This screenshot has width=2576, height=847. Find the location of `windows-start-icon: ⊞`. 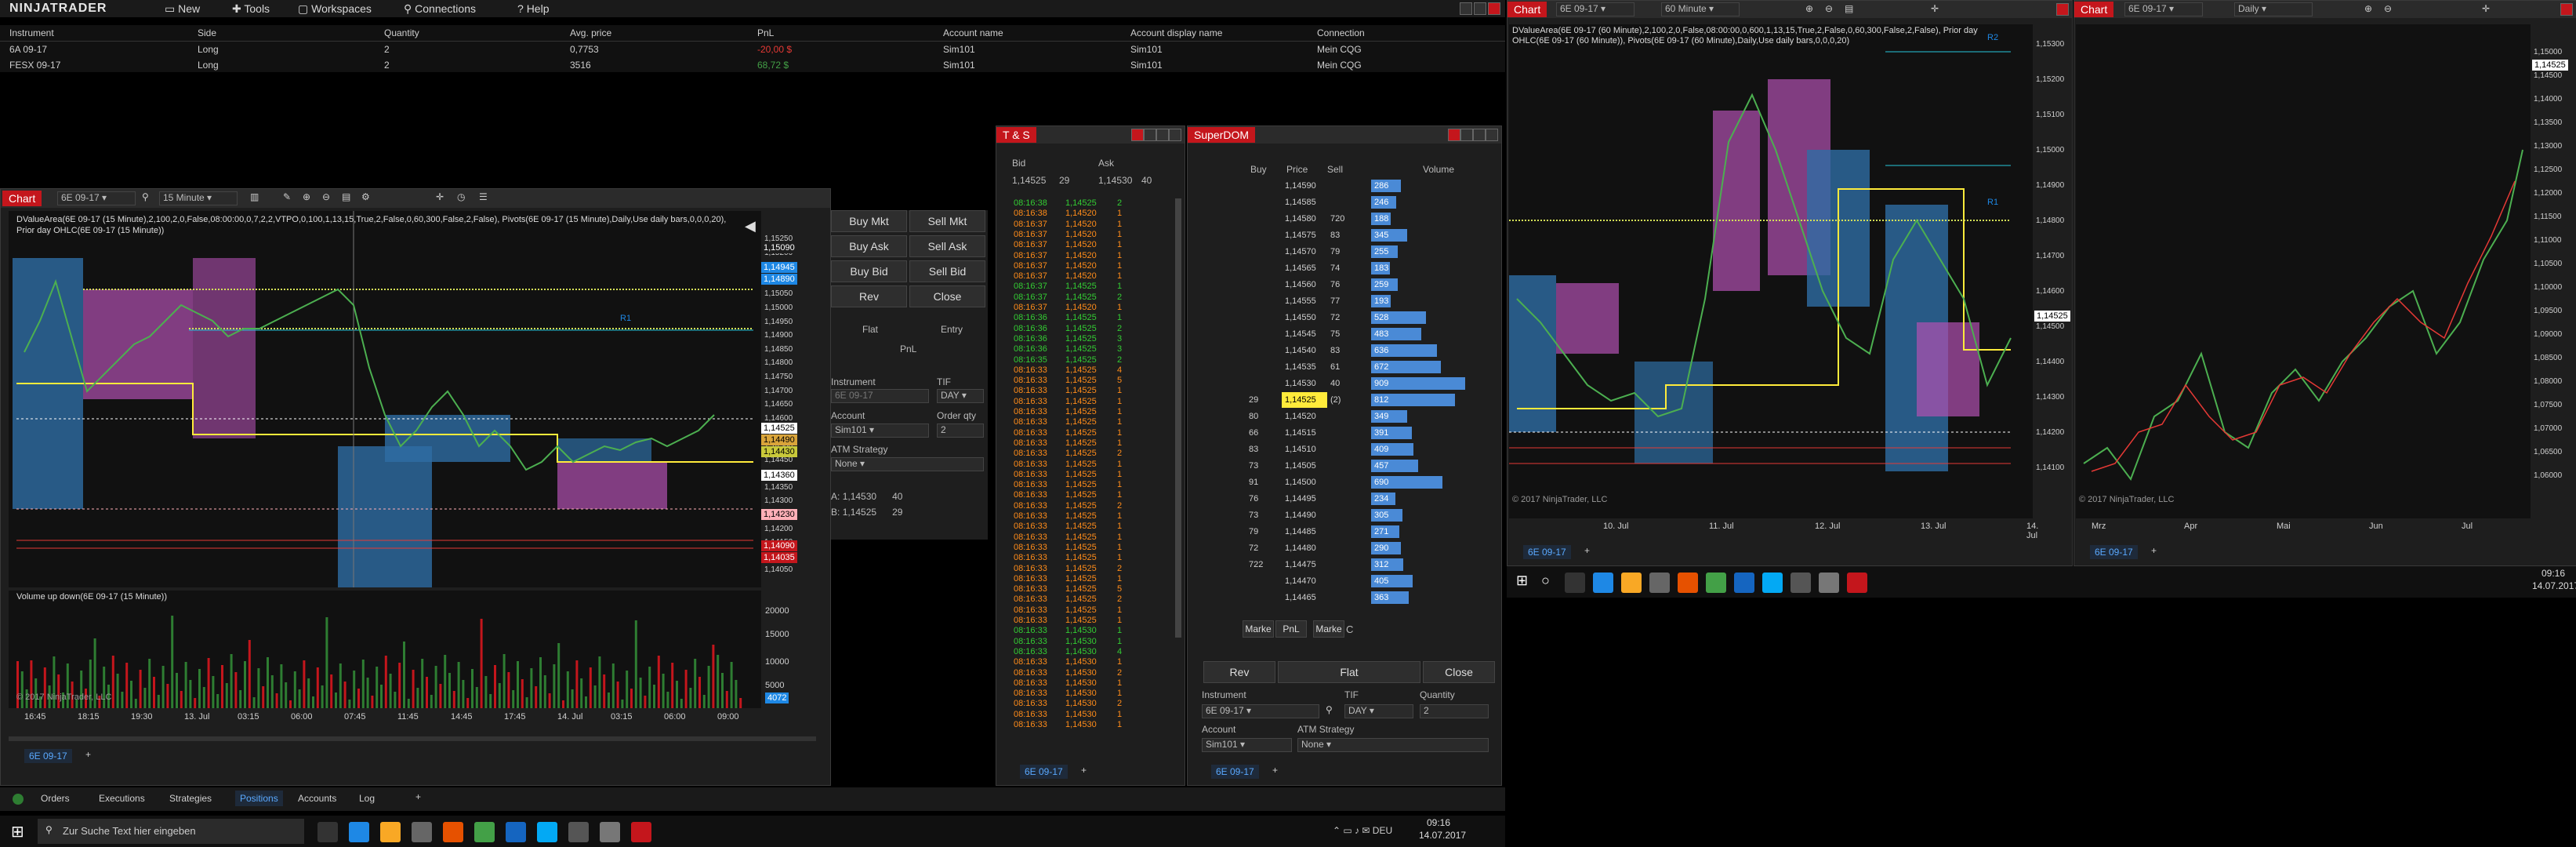

windows-start-icon: ⊞ is located at coordinates (17, 832).